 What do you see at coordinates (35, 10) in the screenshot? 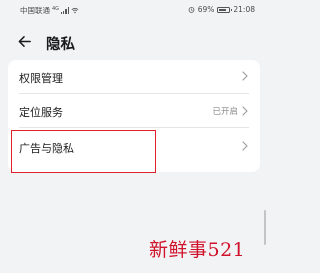
I see `carrier-name: 中国联通` at bounding box center [35, 10].